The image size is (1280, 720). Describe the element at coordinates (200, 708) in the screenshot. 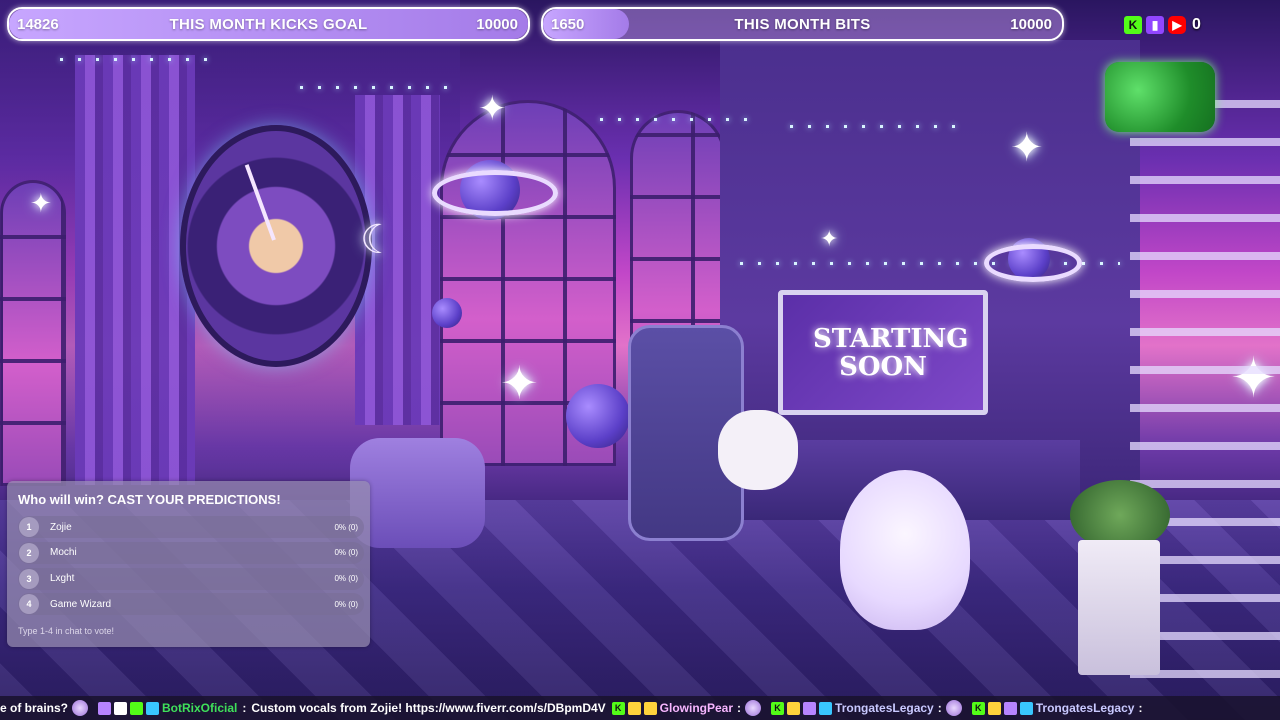

I see `chat-username: BotRixOficial` at that location.